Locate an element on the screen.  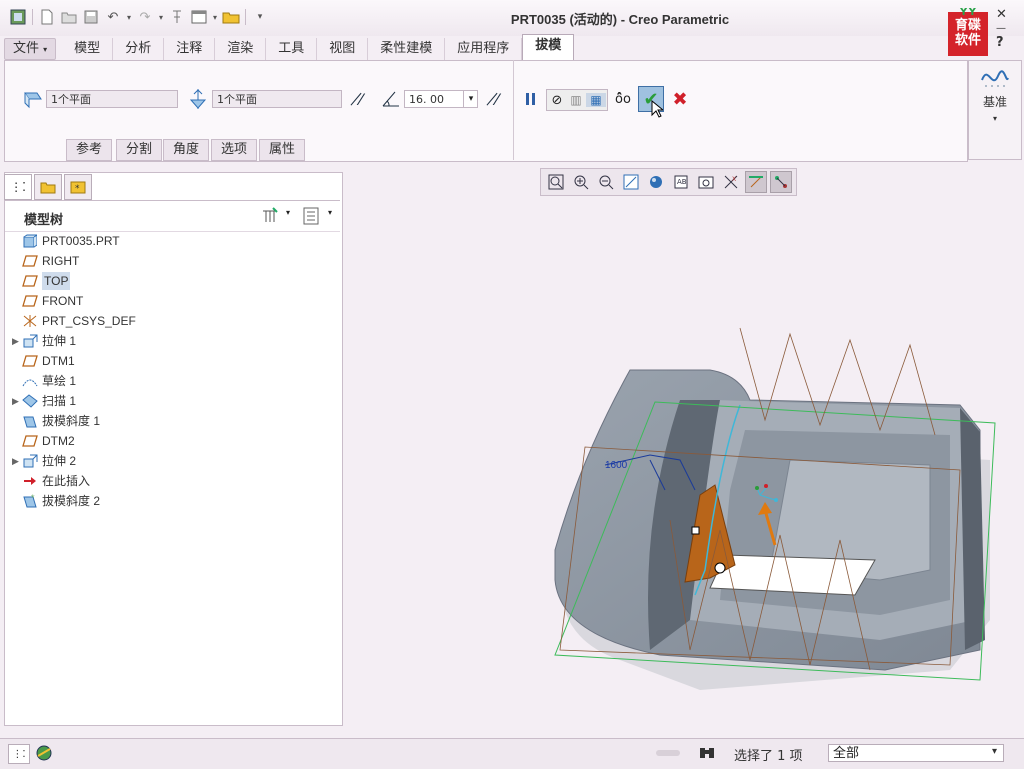
find-icon is located at coordinates (707, 753).